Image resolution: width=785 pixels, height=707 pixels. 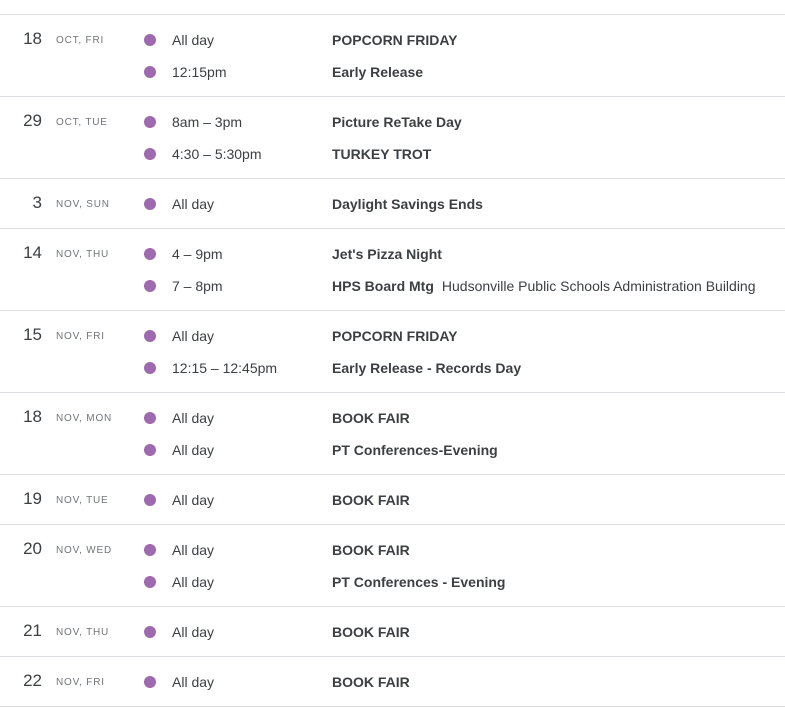 I want to click on event-time: 4:30 – 5:30pm, so click(x=217, y=154).